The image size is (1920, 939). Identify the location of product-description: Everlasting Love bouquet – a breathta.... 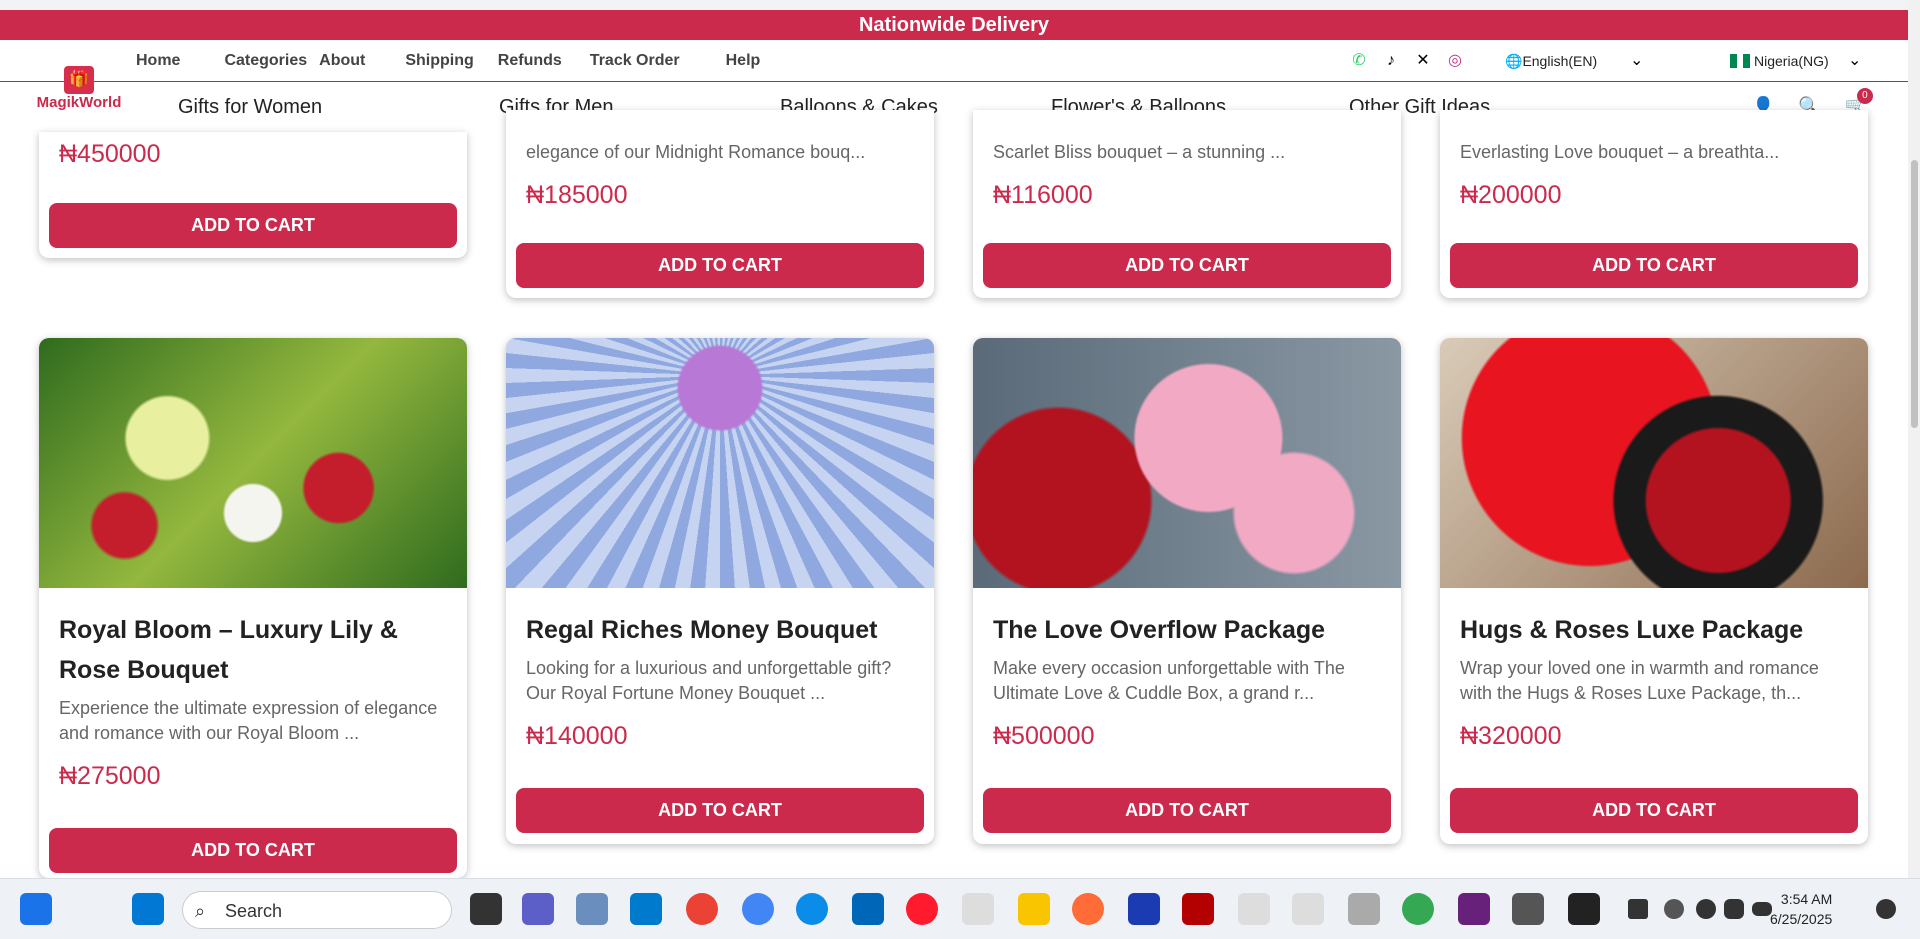
(1620, 152).